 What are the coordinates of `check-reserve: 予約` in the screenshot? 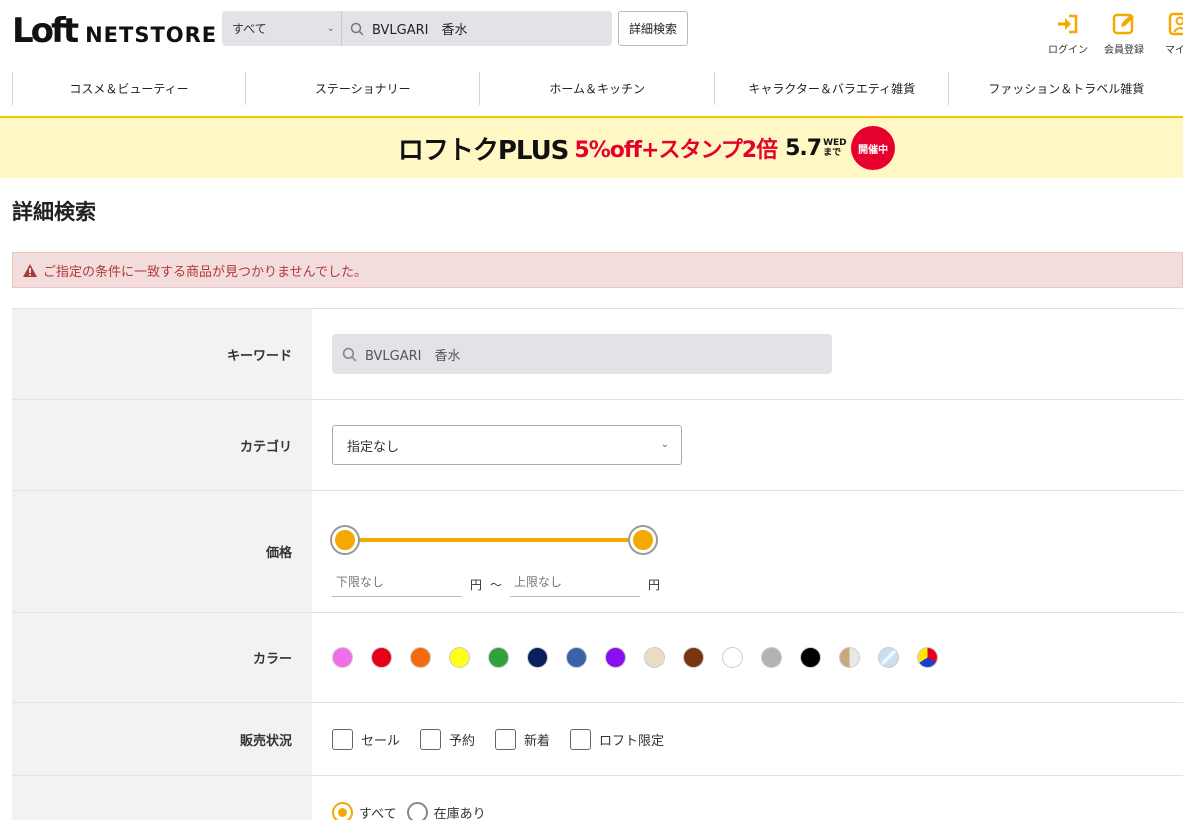 It's located at (448, 739).